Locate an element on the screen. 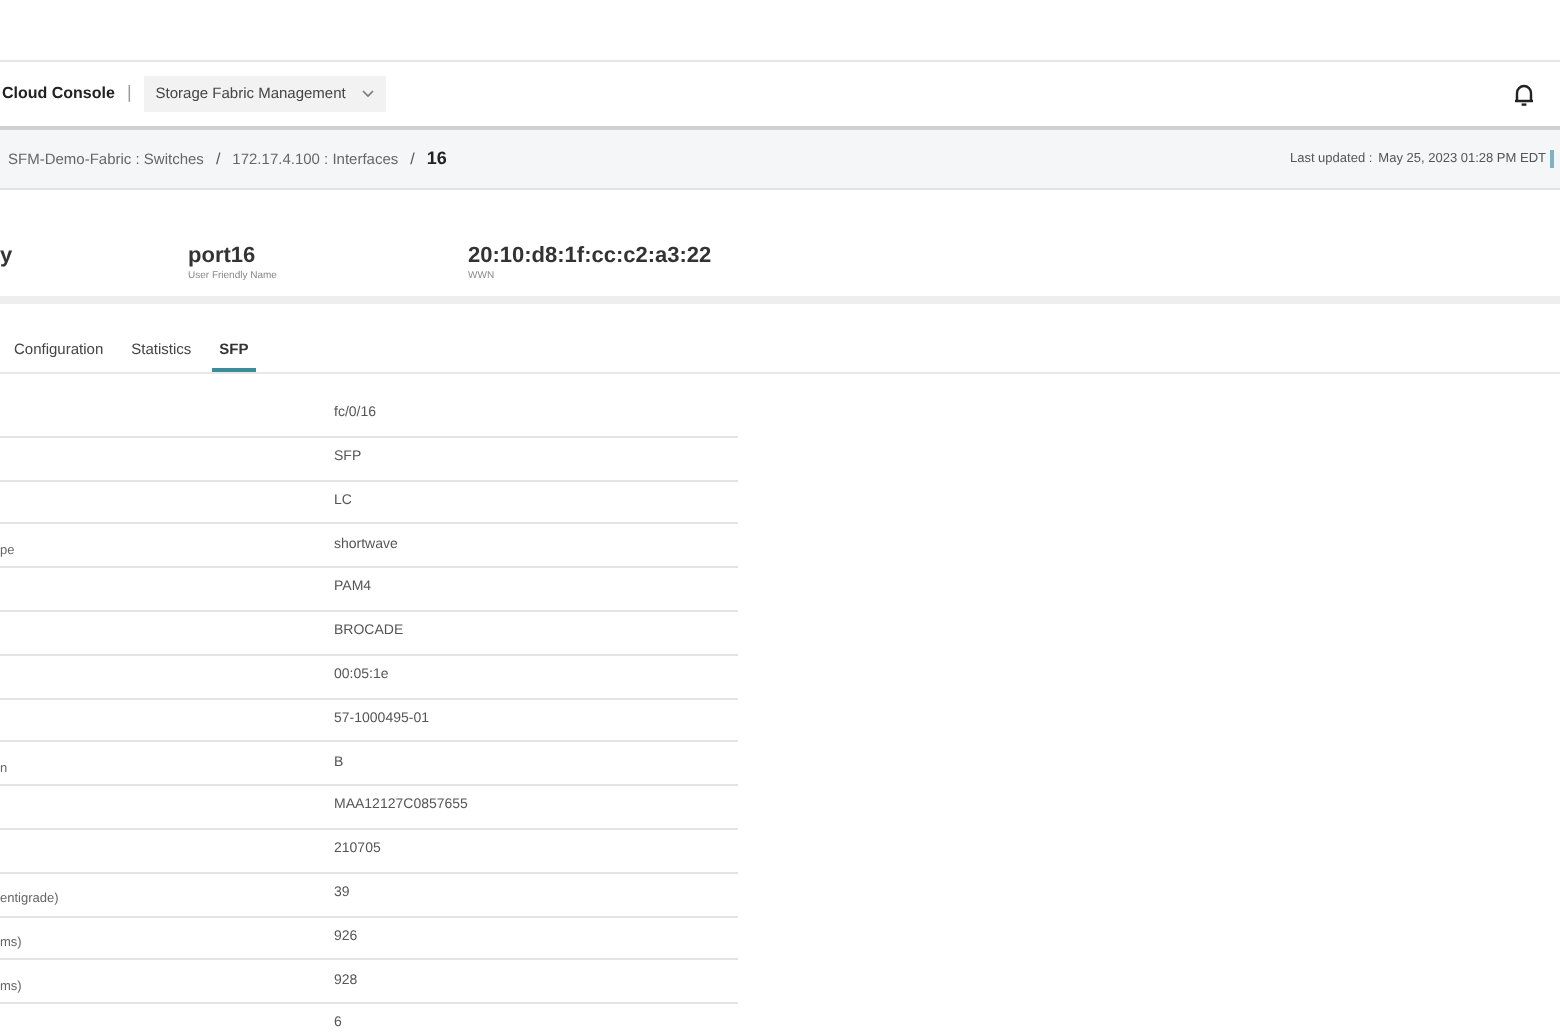 This screenshot has width=1560, height=1032. summary-value: 20:10:d8:1f:cc:c2:a3:22 is located at coordinates (591, 257).